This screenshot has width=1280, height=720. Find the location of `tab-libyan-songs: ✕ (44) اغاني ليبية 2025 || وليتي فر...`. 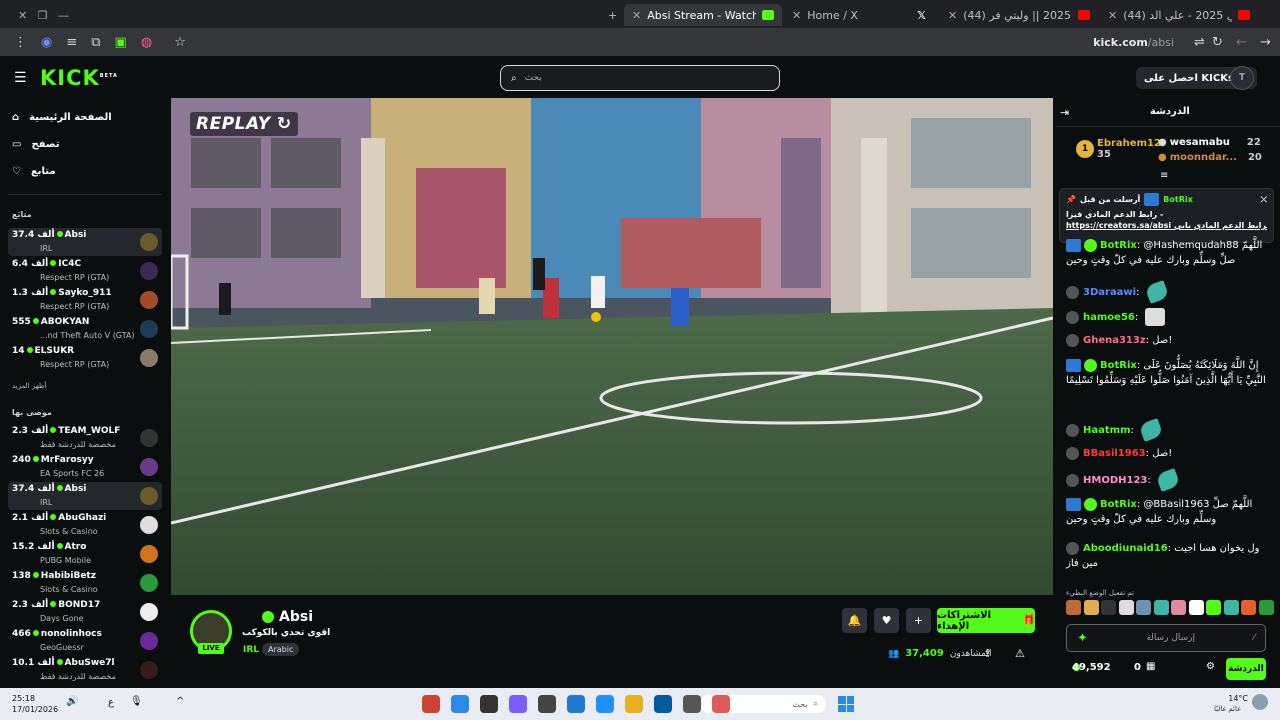

tab-libyan-songs: ✕ (44) اغاني ليبية 2025 || وليتي فر... is located at coordinates (1019, 15).